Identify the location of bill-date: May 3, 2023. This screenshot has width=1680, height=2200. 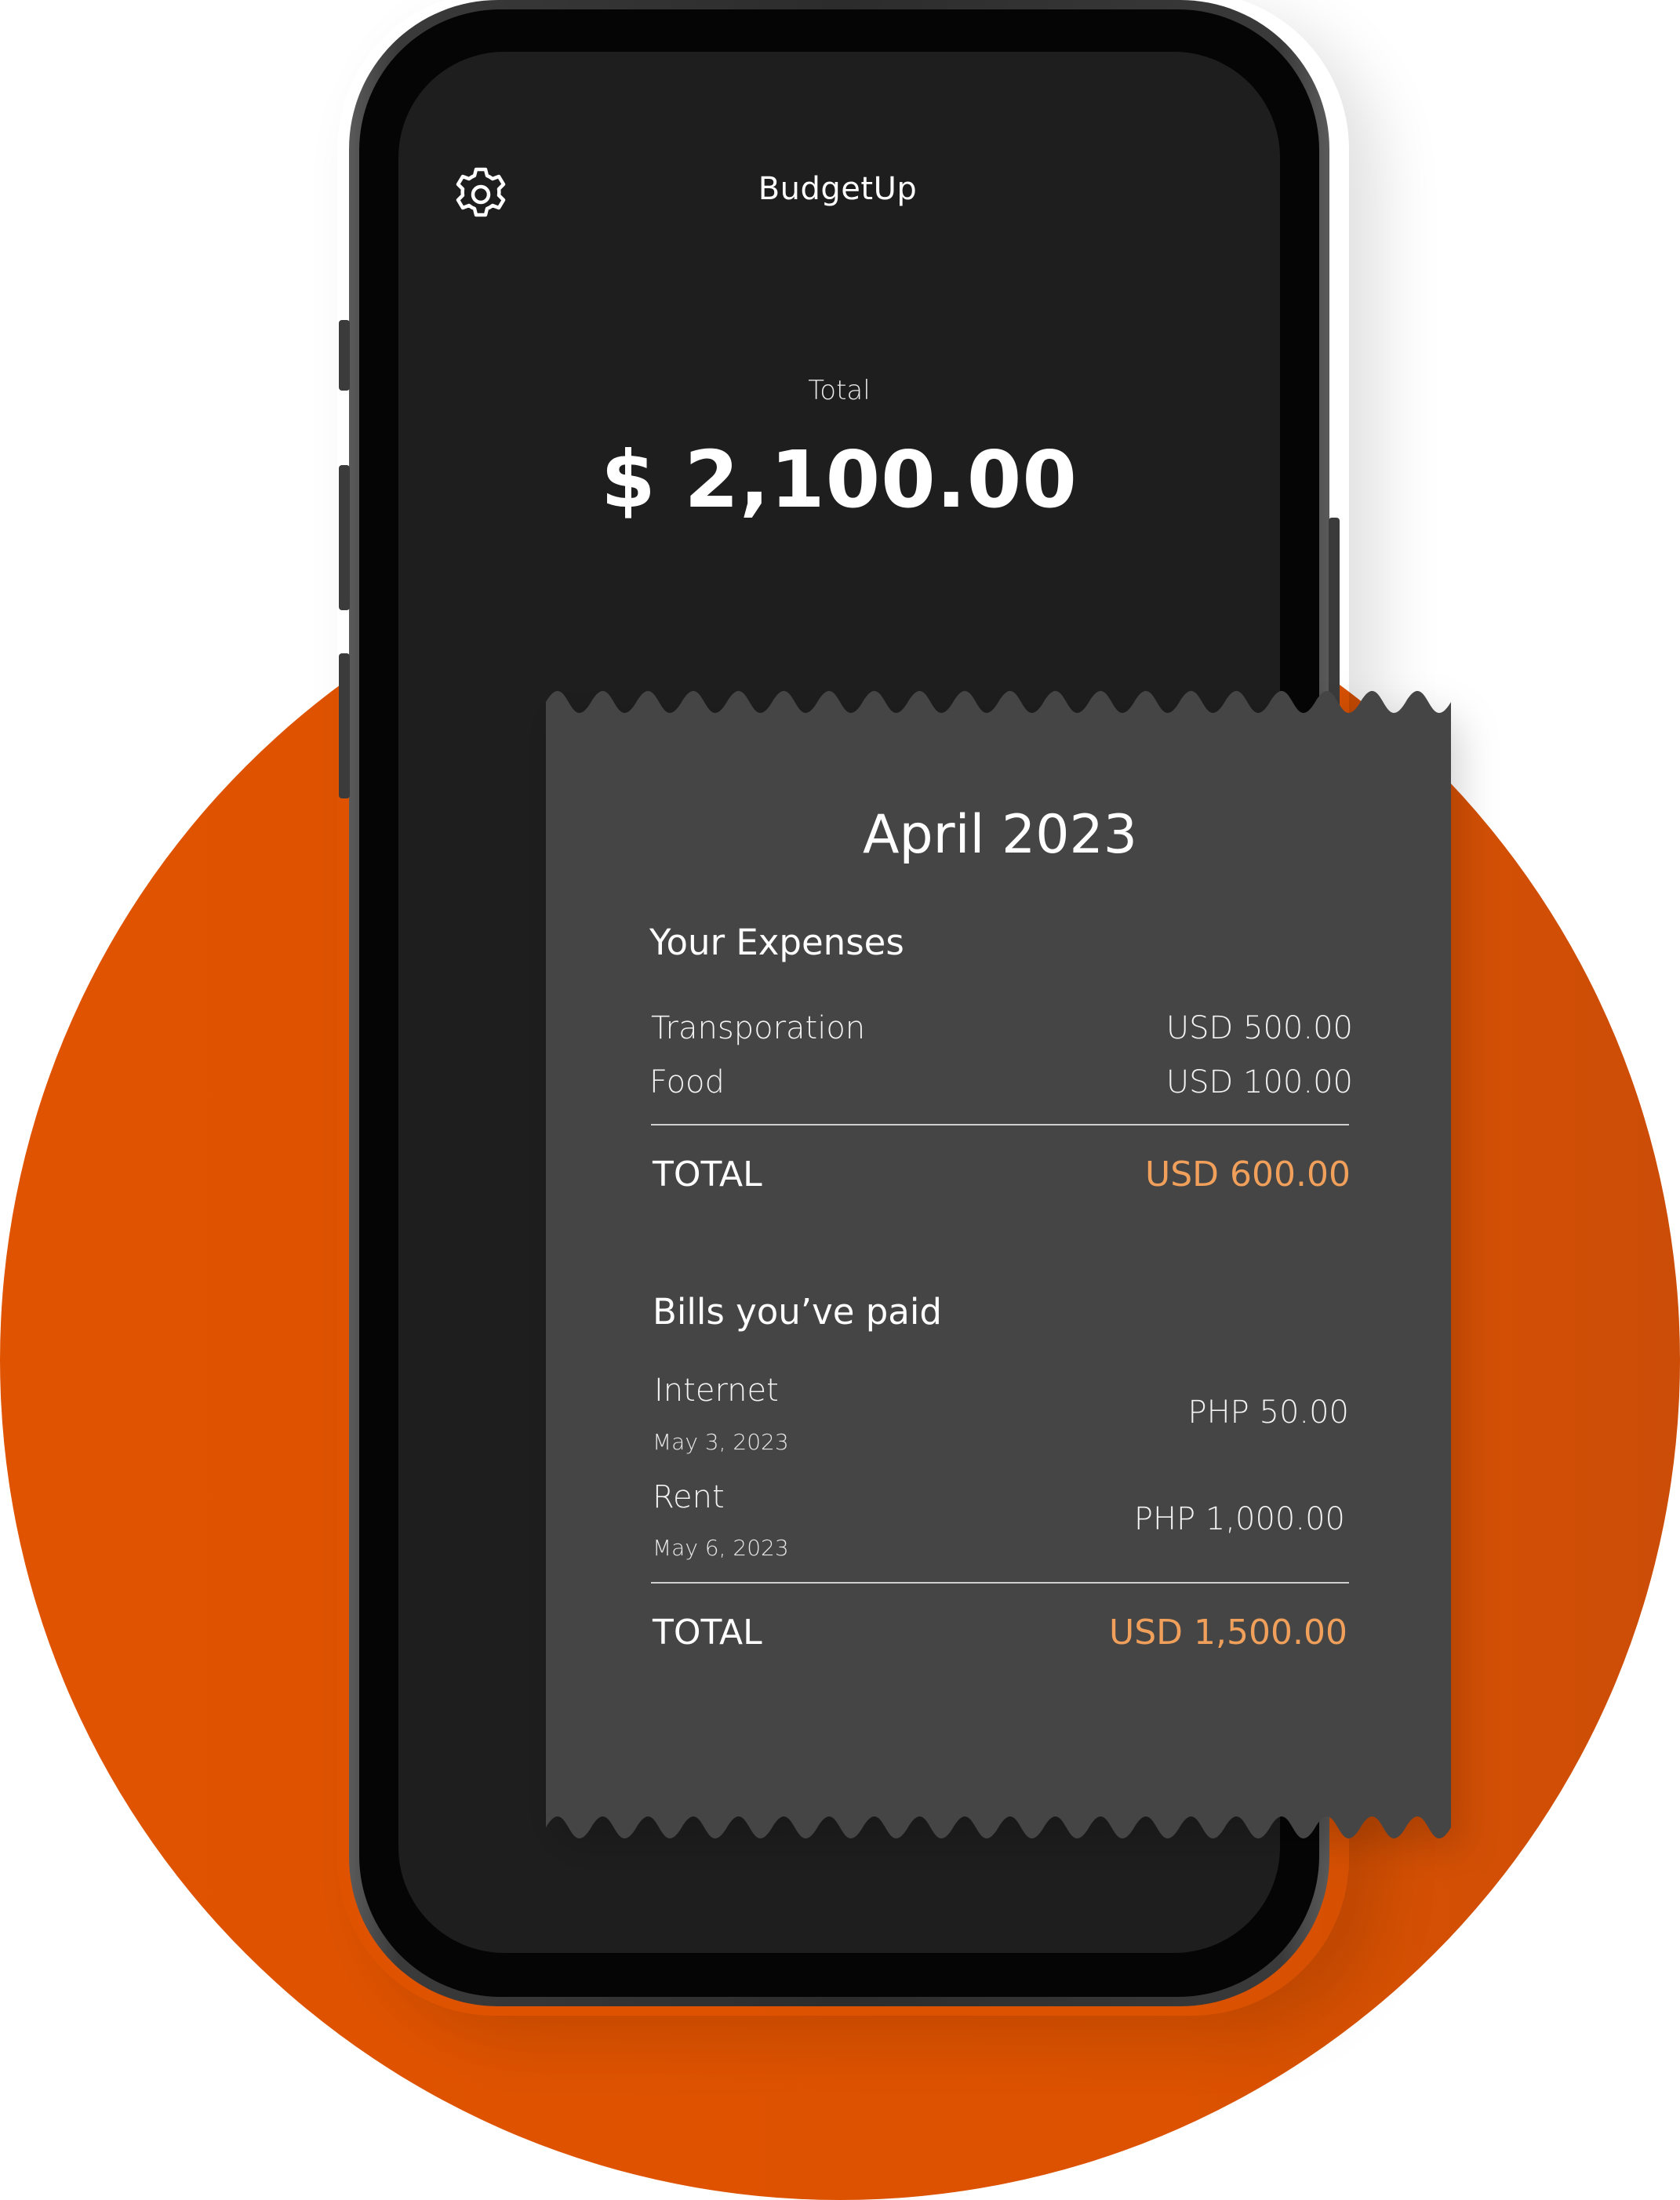
(721, 1442).